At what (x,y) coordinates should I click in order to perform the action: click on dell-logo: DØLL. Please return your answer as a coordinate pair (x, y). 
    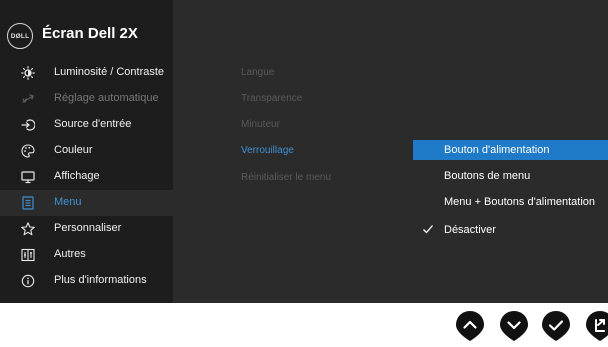
    Looking at the image, I should click on (20, 36).